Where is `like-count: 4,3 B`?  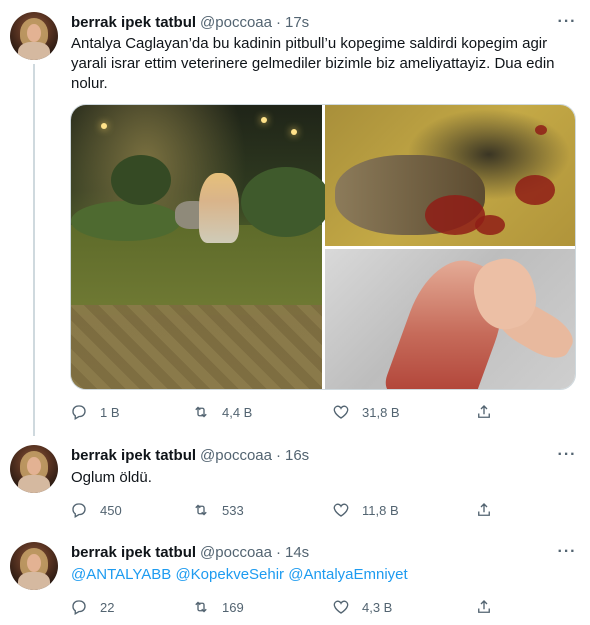 like-count: 4,3 B is located at coordinates (377, 607).